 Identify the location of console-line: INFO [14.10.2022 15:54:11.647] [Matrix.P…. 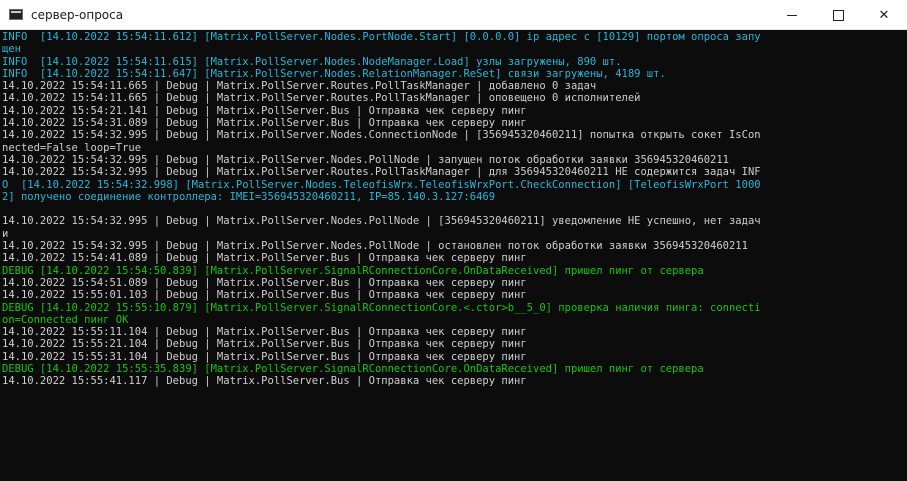
(334, 73).